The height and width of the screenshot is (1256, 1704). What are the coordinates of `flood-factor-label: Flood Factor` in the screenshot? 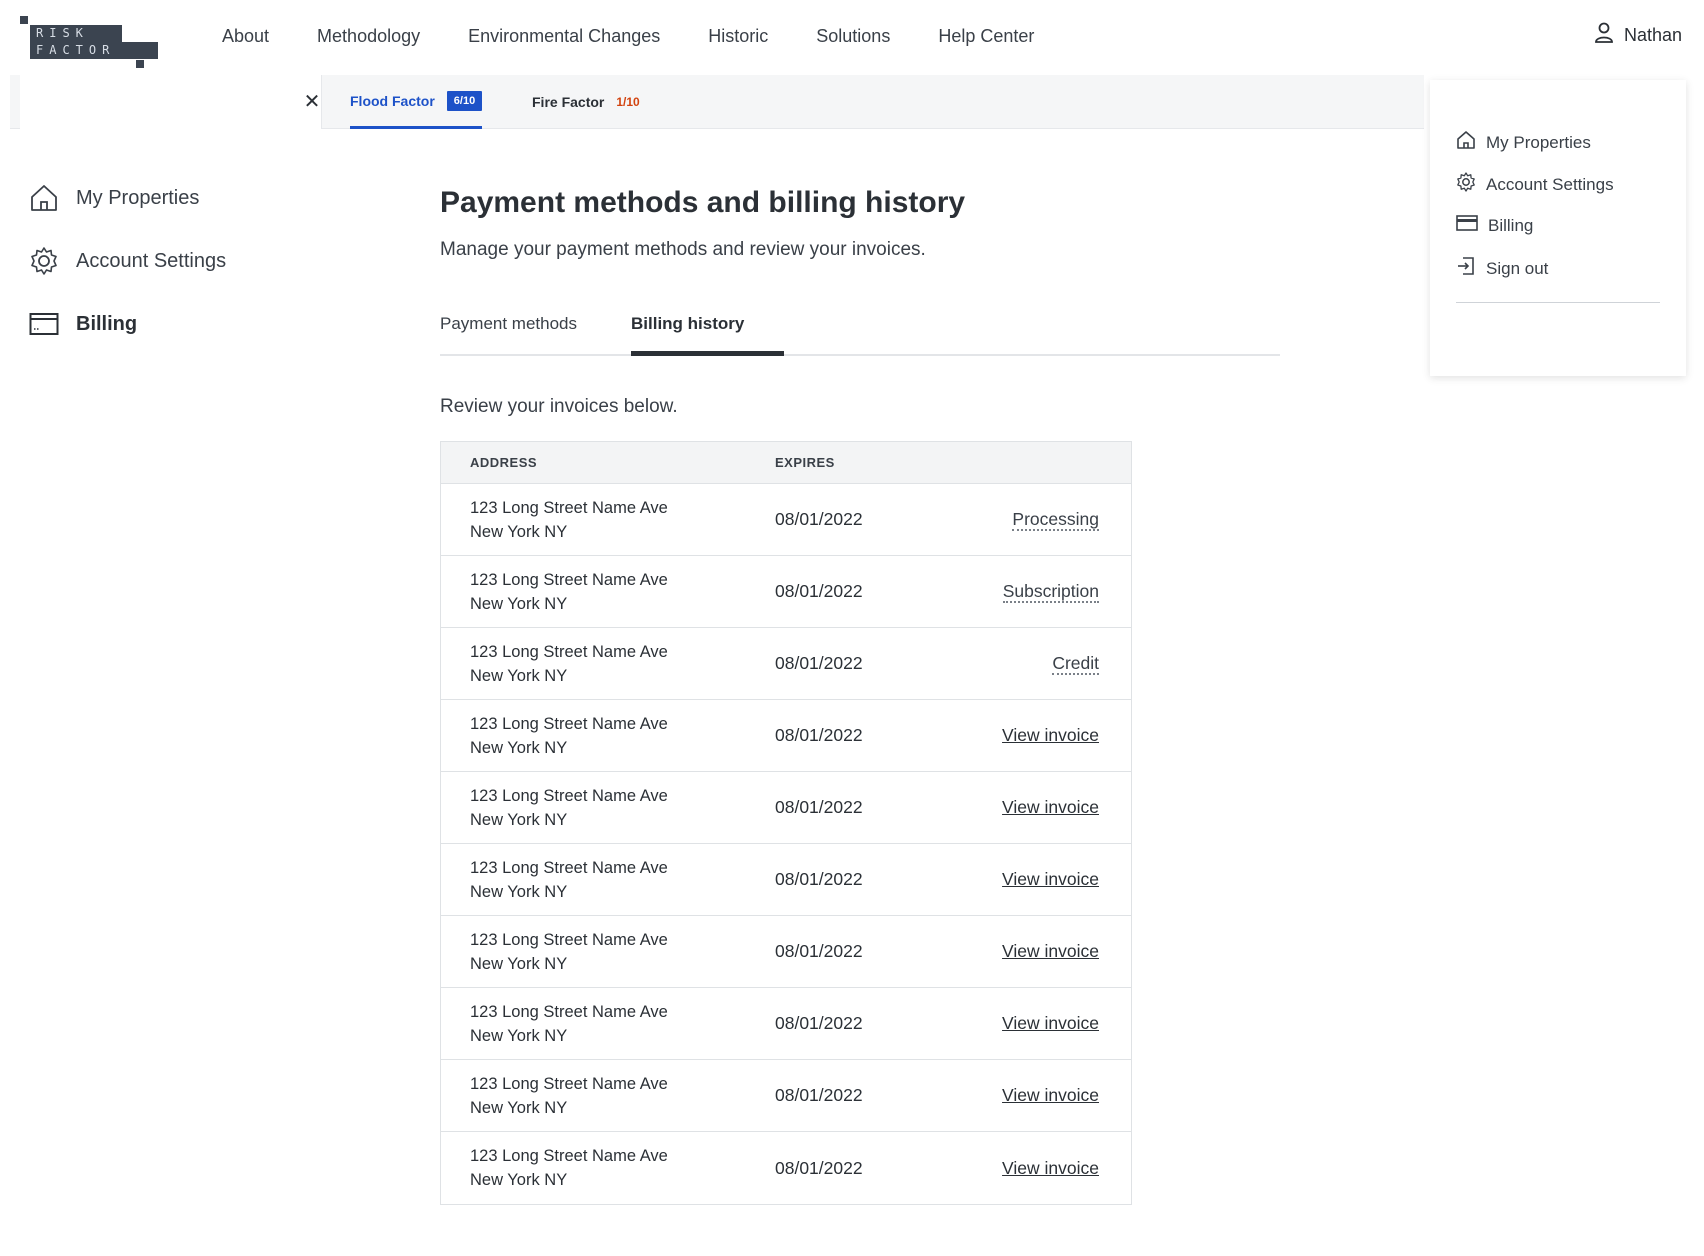 It's located at (392, 100).